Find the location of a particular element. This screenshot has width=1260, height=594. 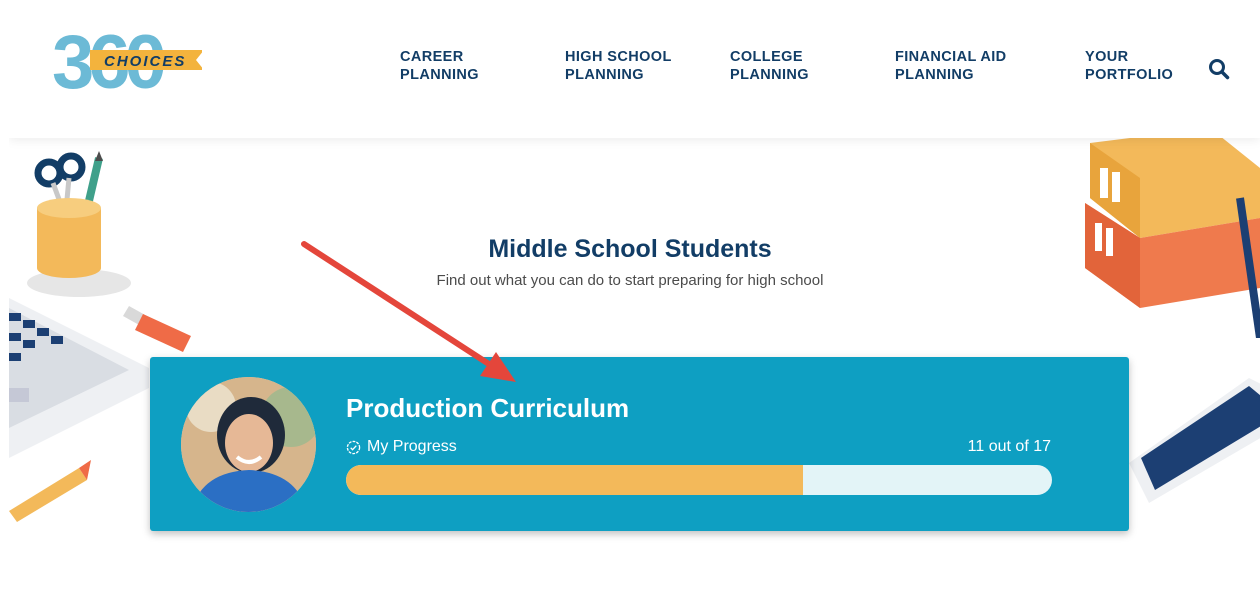

pencil-illustration is located at coordinates (50, 491).